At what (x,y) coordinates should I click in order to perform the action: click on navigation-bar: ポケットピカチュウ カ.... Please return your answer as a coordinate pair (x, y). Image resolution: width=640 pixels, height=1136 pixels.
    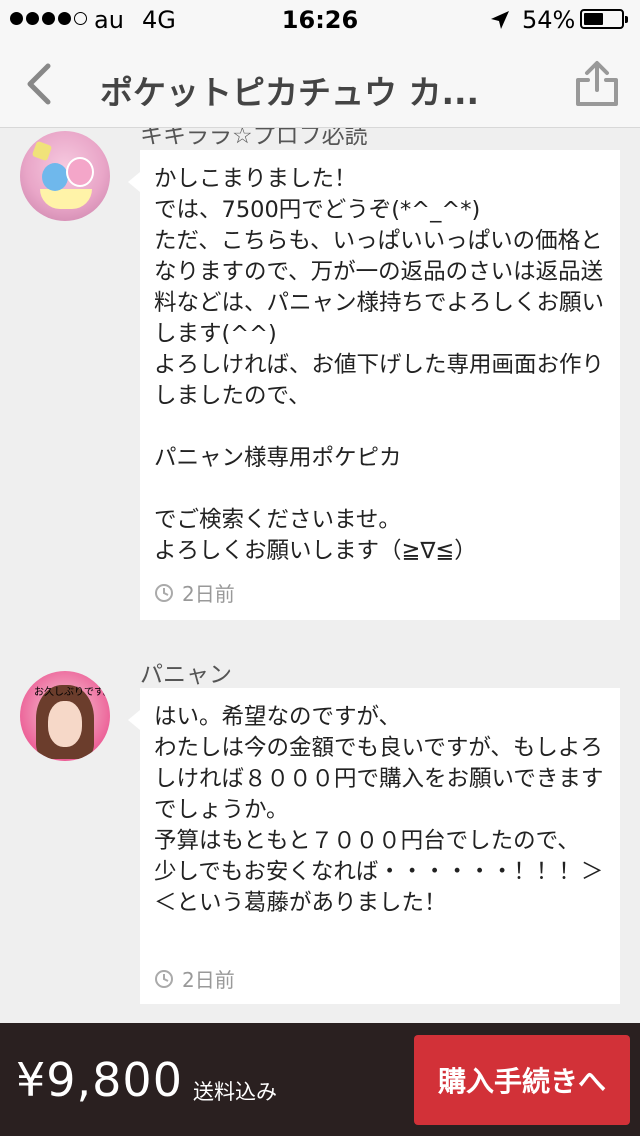
    Looking at the image, I should click on (320, 84).